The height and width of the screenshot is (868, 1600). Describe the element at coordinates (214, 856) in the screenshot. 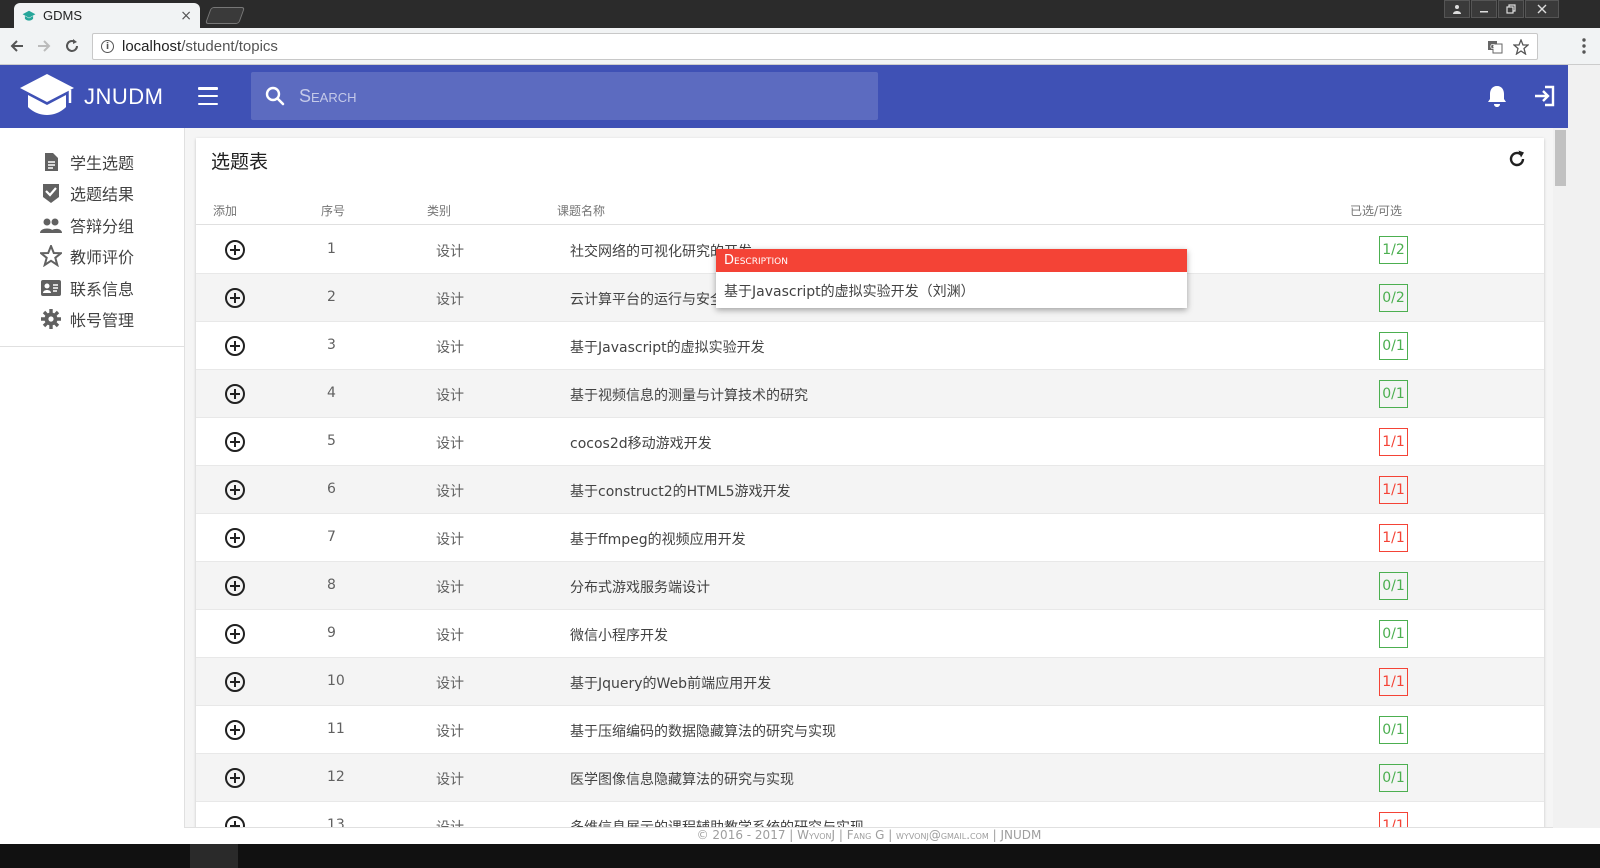

I see `taskbar-button` at that location.